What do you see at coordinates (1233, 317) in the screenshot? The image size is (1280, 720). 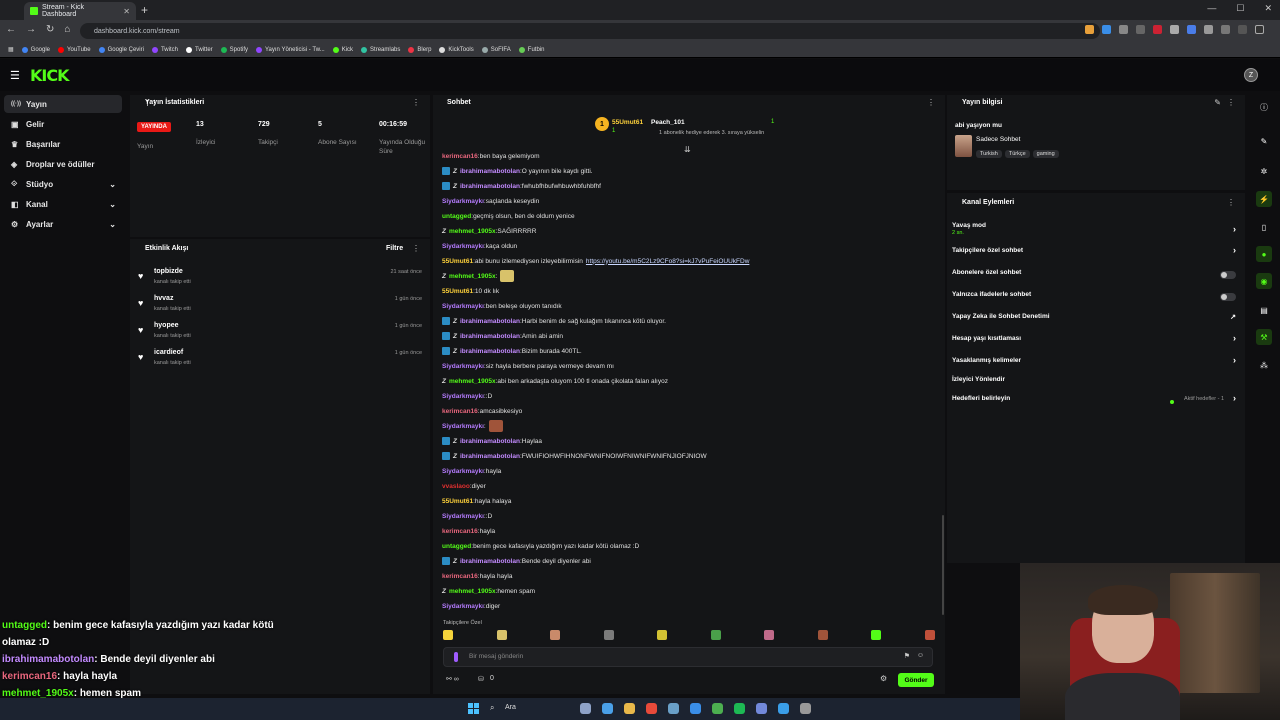 I see `external-link-icon: ↗` at bounding box center [1233, 317].